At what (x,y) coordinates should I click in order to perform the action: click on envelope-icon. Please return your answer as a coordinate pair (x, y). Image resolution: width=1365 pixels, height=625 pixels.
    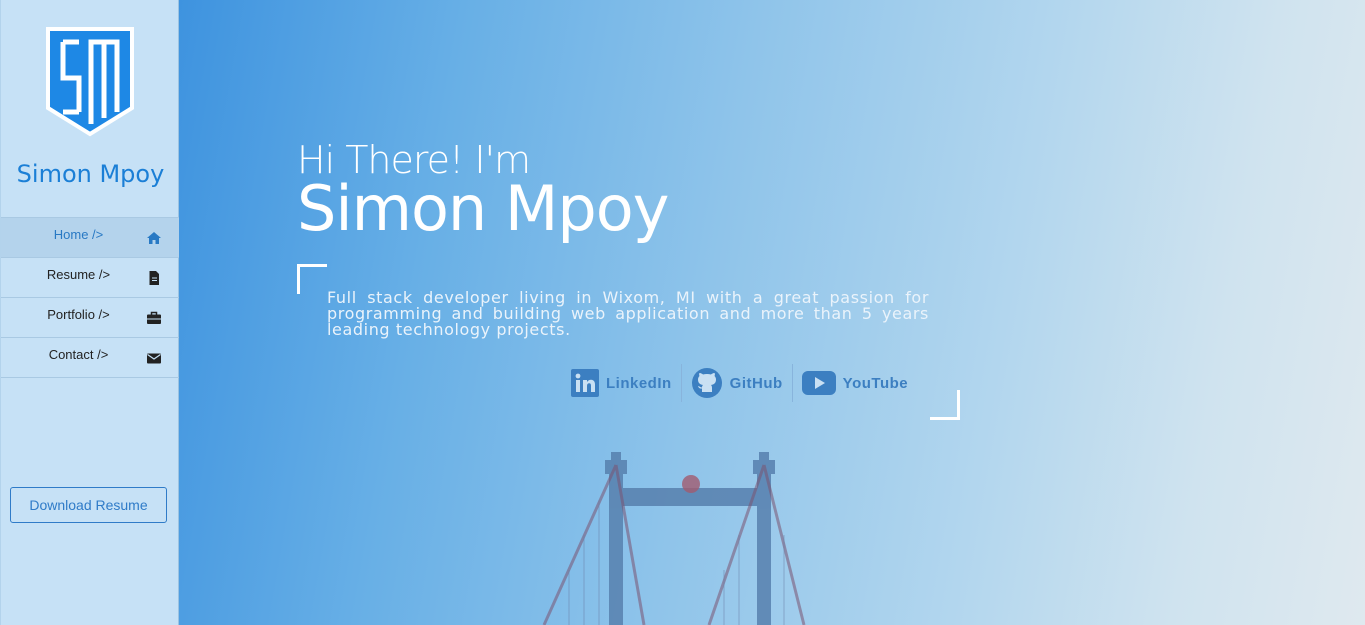
    Looking at the image, I should click on (154, 358).